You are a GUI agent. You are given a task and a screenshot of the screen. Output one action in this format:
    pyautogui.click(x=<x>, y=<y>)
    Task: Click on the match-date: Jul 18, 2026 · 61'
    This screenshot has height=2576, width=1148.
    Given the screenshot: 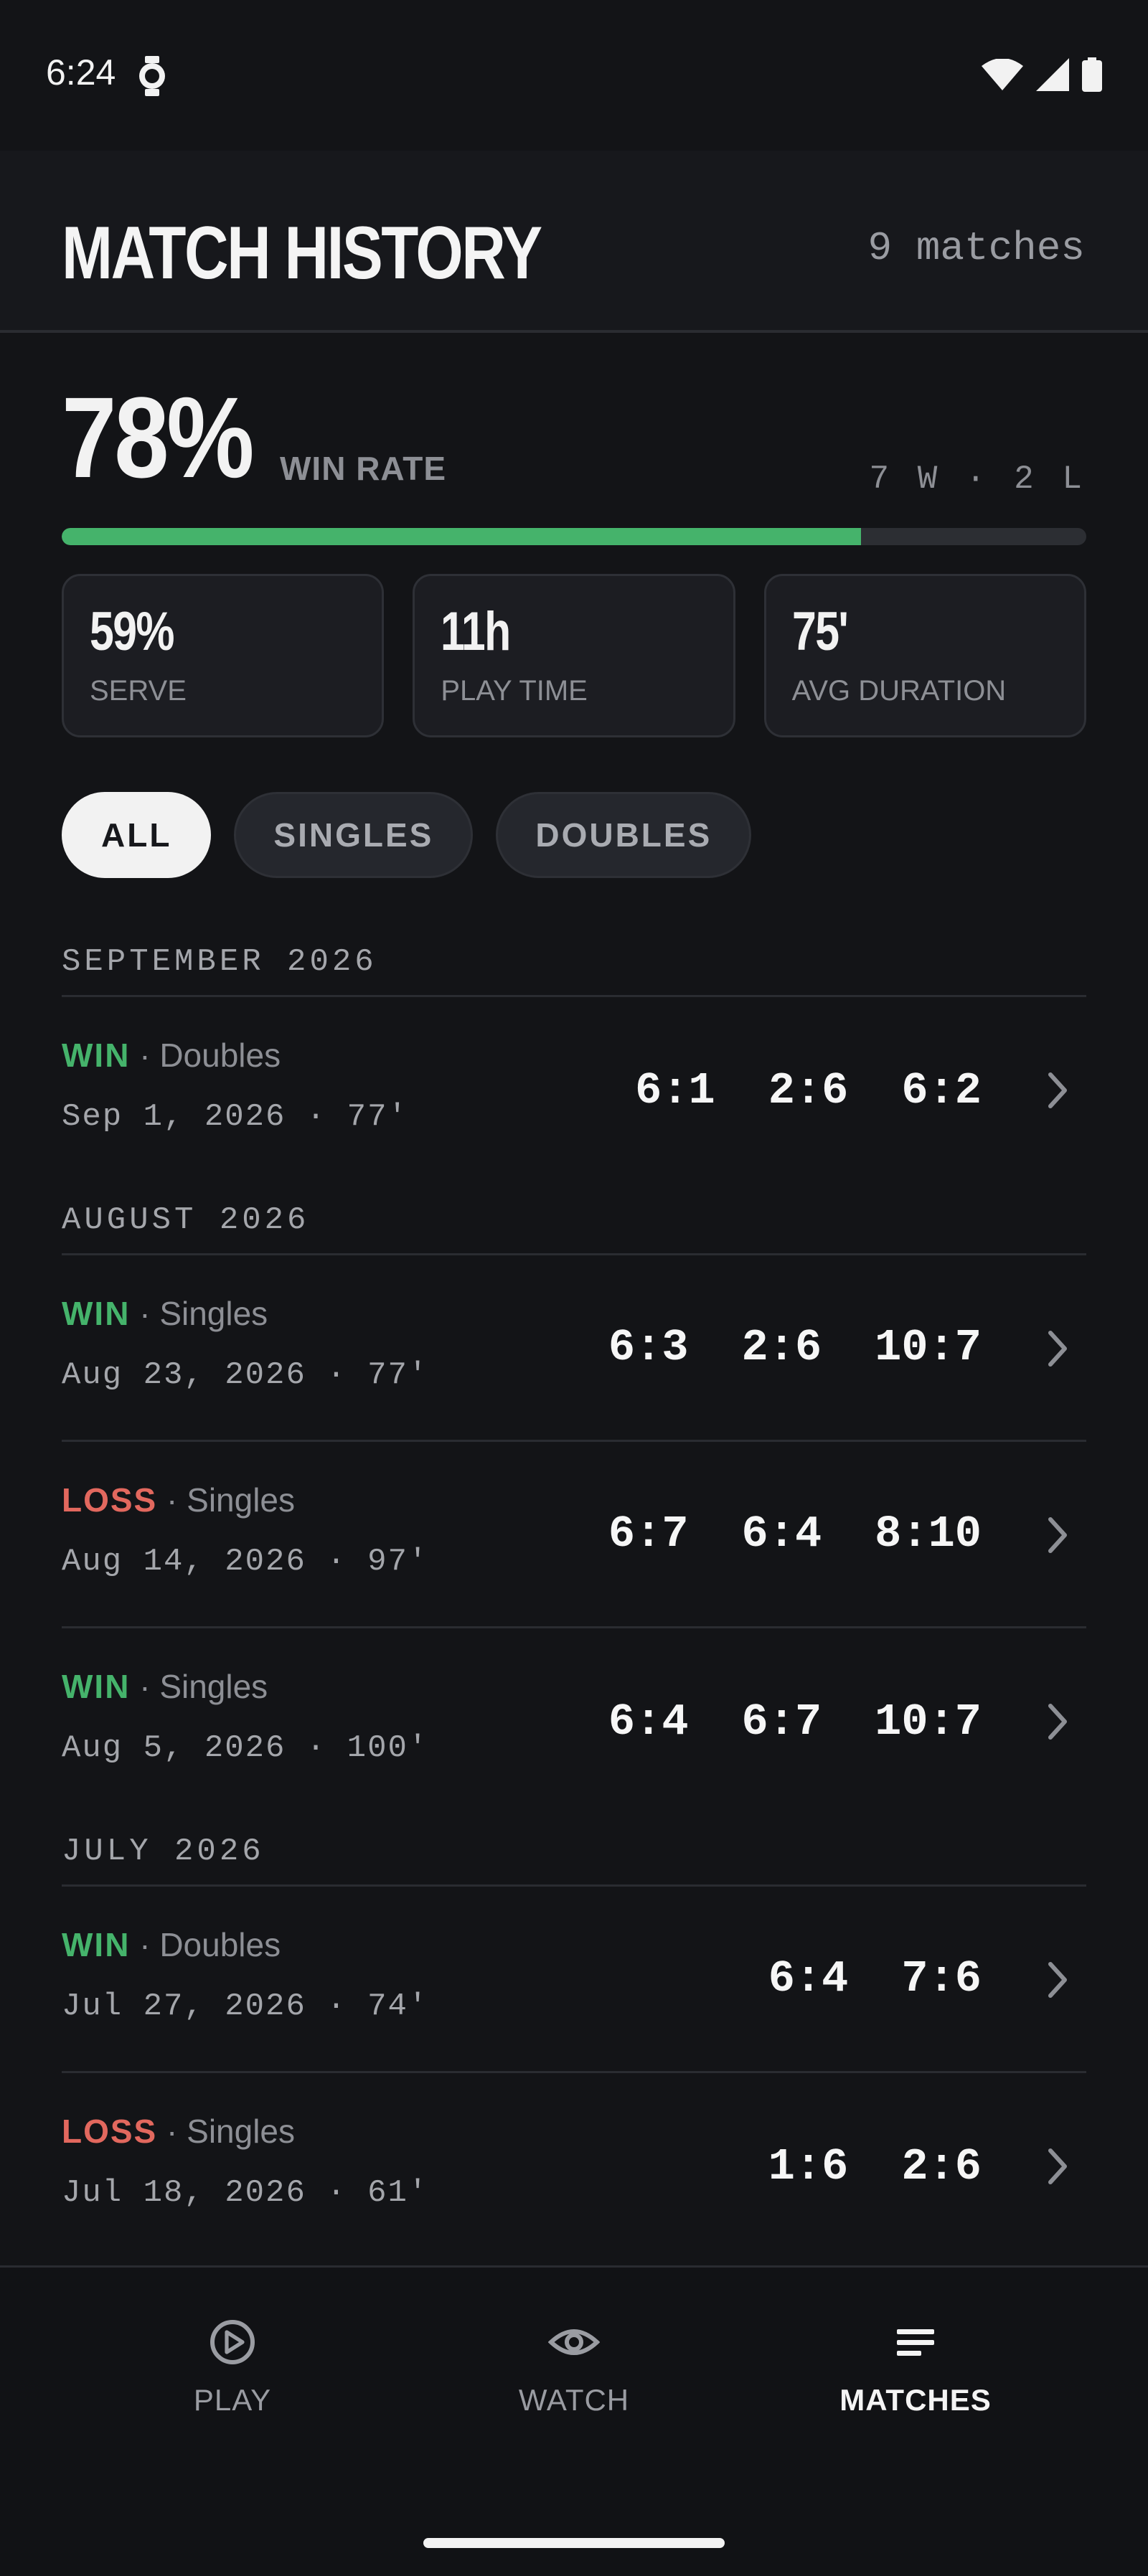 What is the action you would take?
    pyautogui.click(x=246, y=2193)
    